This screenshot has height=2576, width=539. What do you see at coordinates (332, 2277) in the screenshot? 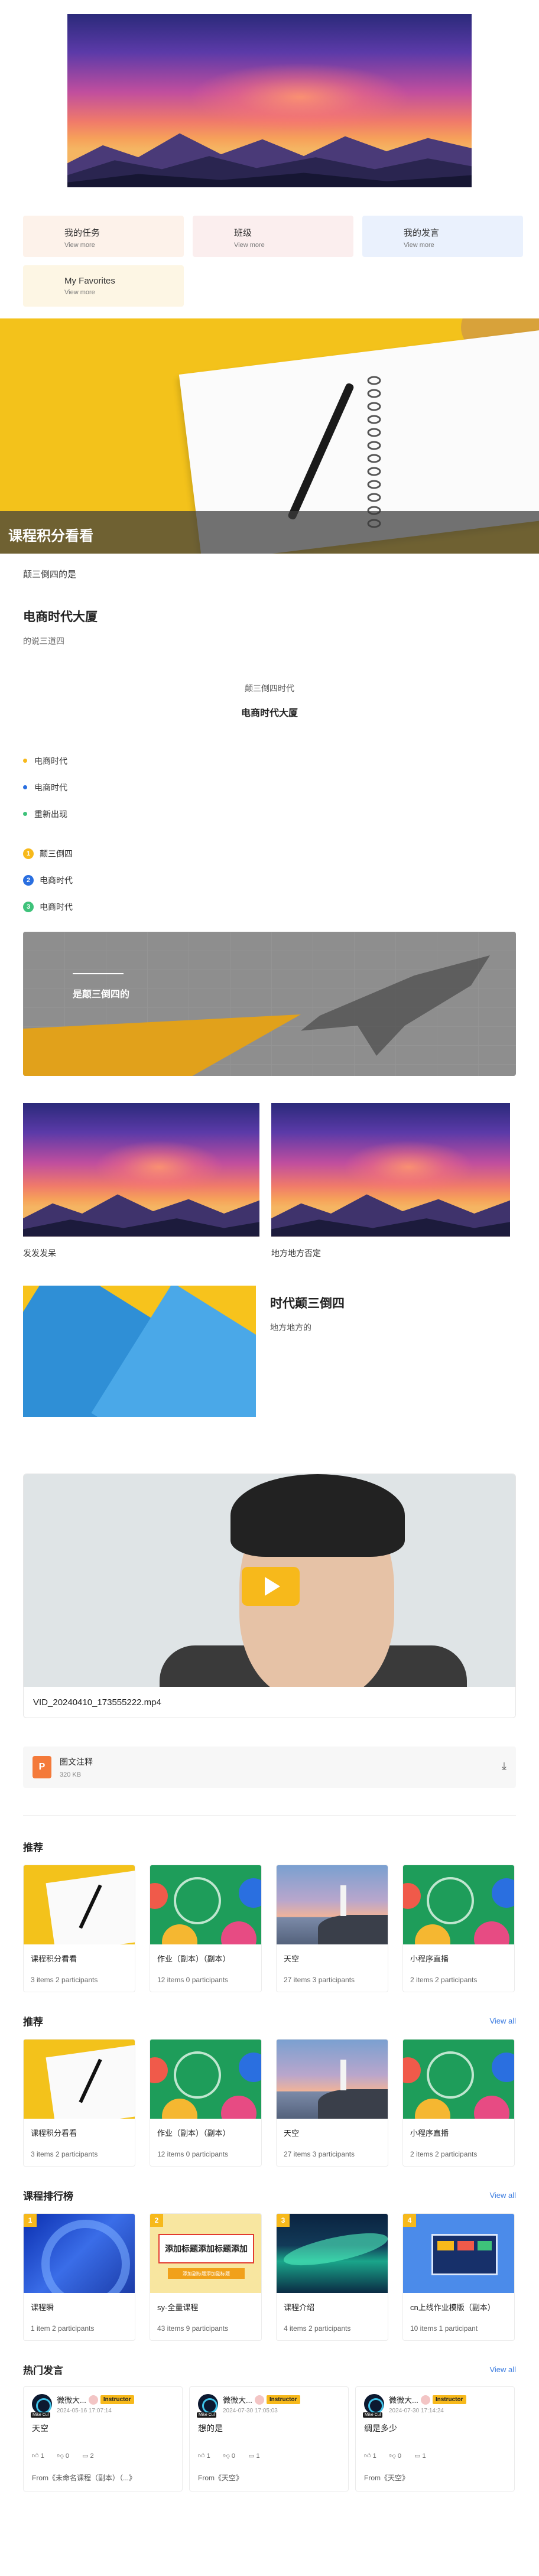
I see `ranked-course-card: 3 课程介绍 4 items 2 participants` at bounding box center [332, 2277].